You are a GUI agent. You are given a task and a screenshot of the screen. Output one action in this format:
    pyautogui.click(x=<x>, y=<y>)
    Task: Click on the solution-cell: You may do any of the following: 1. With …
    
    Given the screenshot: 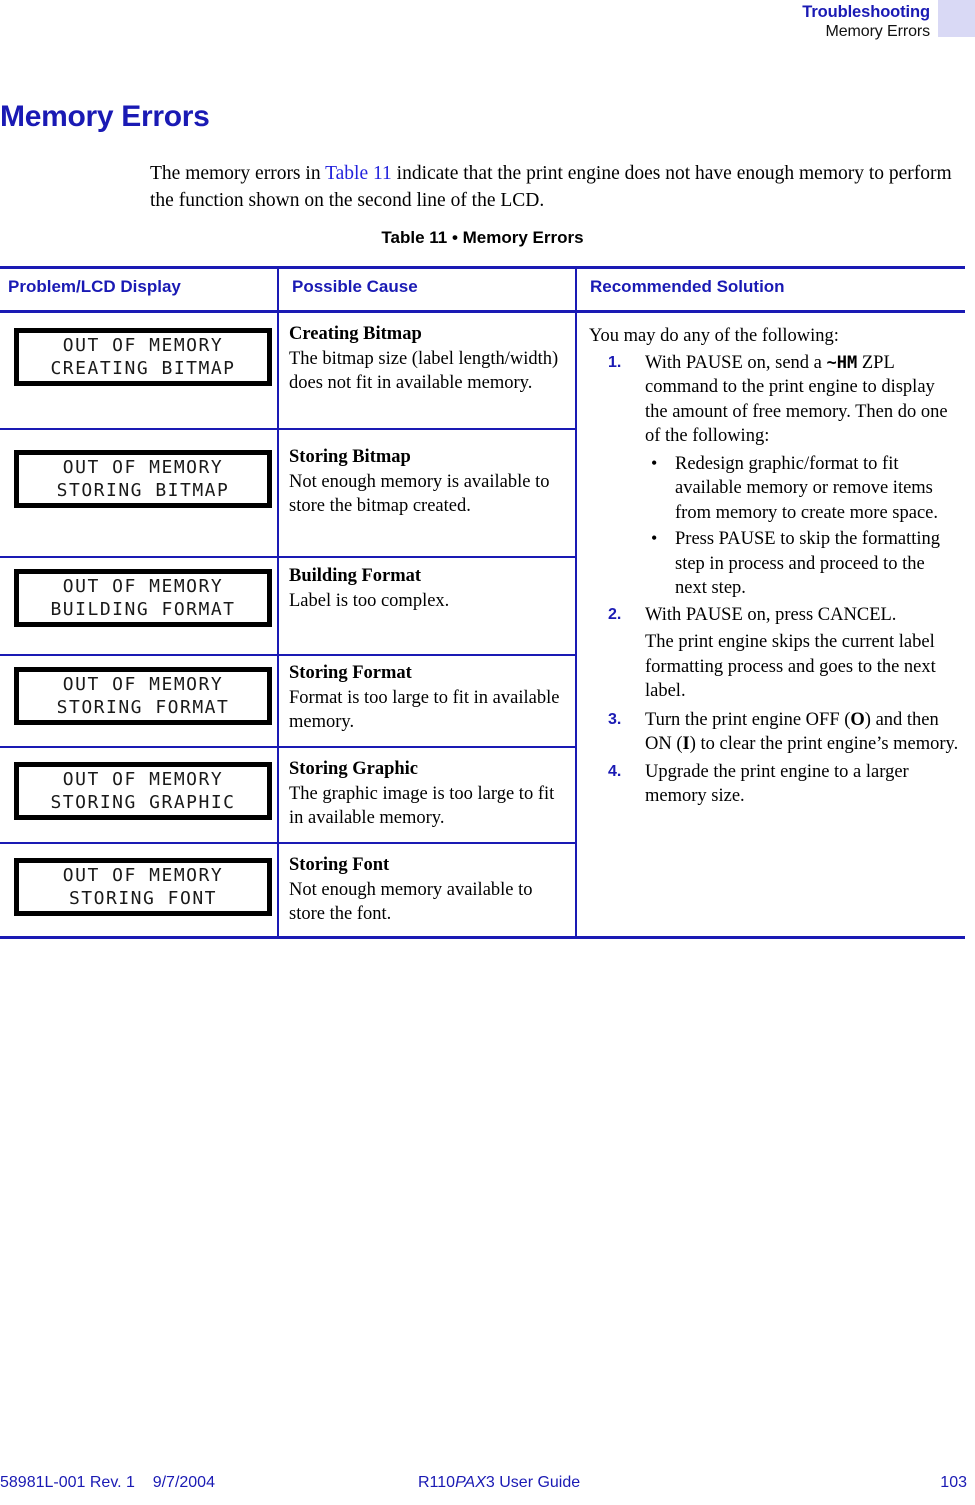 What is the action you would take?
    pyautogui.click(x=775, y=568)
    